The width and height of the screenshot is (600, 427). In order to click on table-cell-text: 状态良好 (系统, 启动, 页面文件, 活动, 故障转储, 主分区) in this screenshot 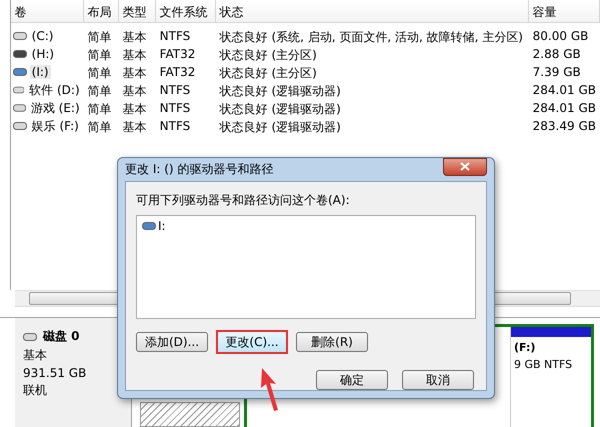, I will do `click(371, 37)`.